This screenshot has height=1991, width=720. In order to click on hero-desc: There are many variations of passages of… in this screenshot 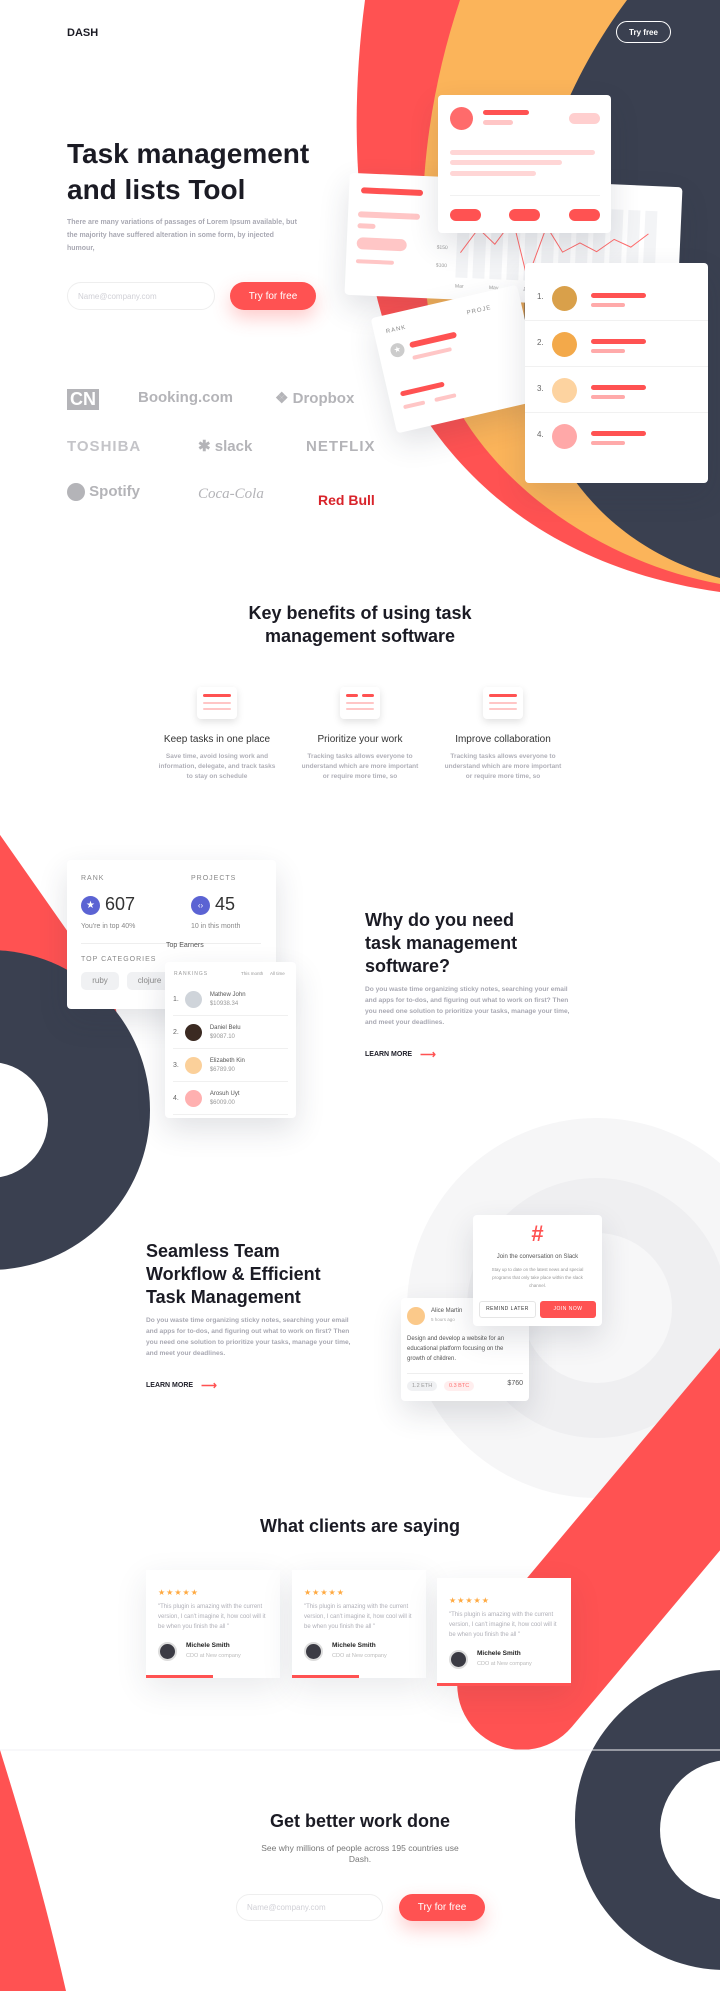, I will do `click(182, 235)`.